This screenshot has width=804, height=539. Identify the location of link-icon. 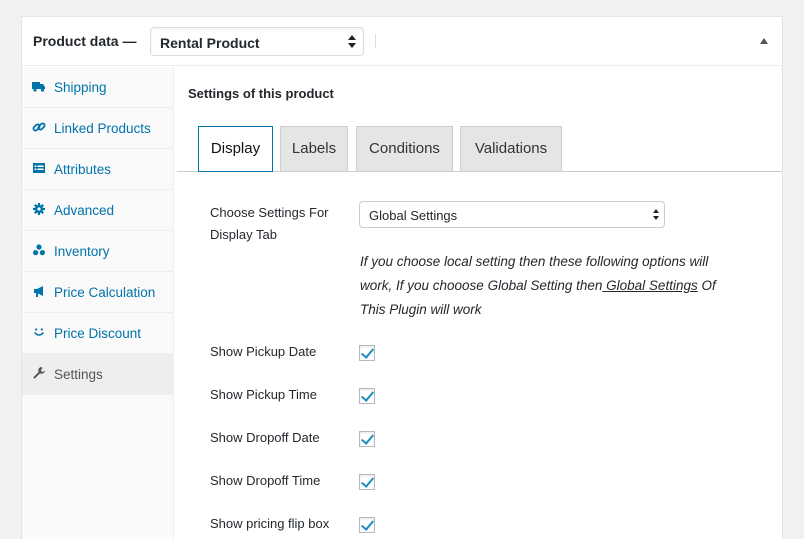
(39, 127).